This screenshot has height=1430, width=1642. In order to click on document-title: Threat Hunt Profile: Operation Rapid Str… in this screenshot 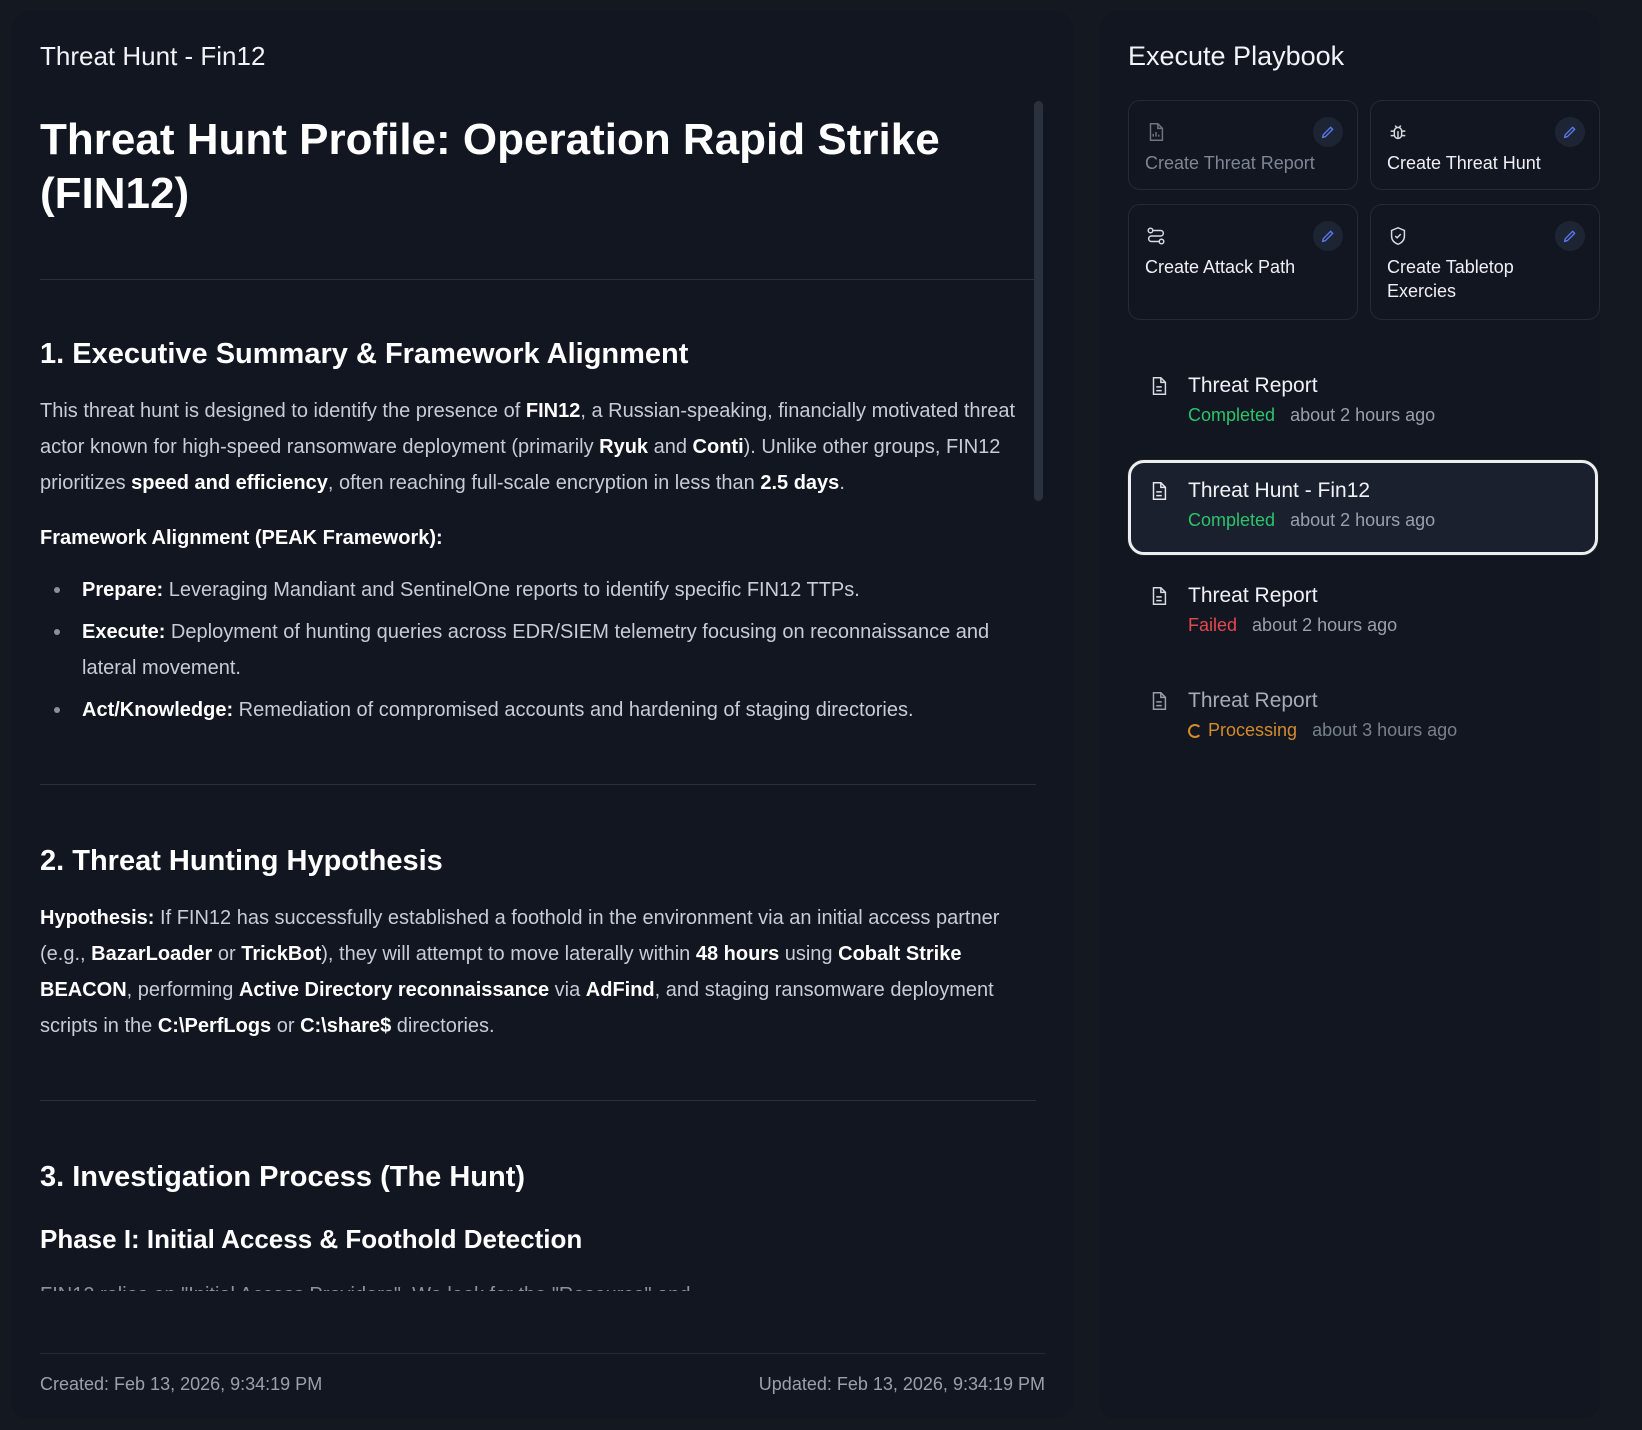, I will do `click(490, 166)`.